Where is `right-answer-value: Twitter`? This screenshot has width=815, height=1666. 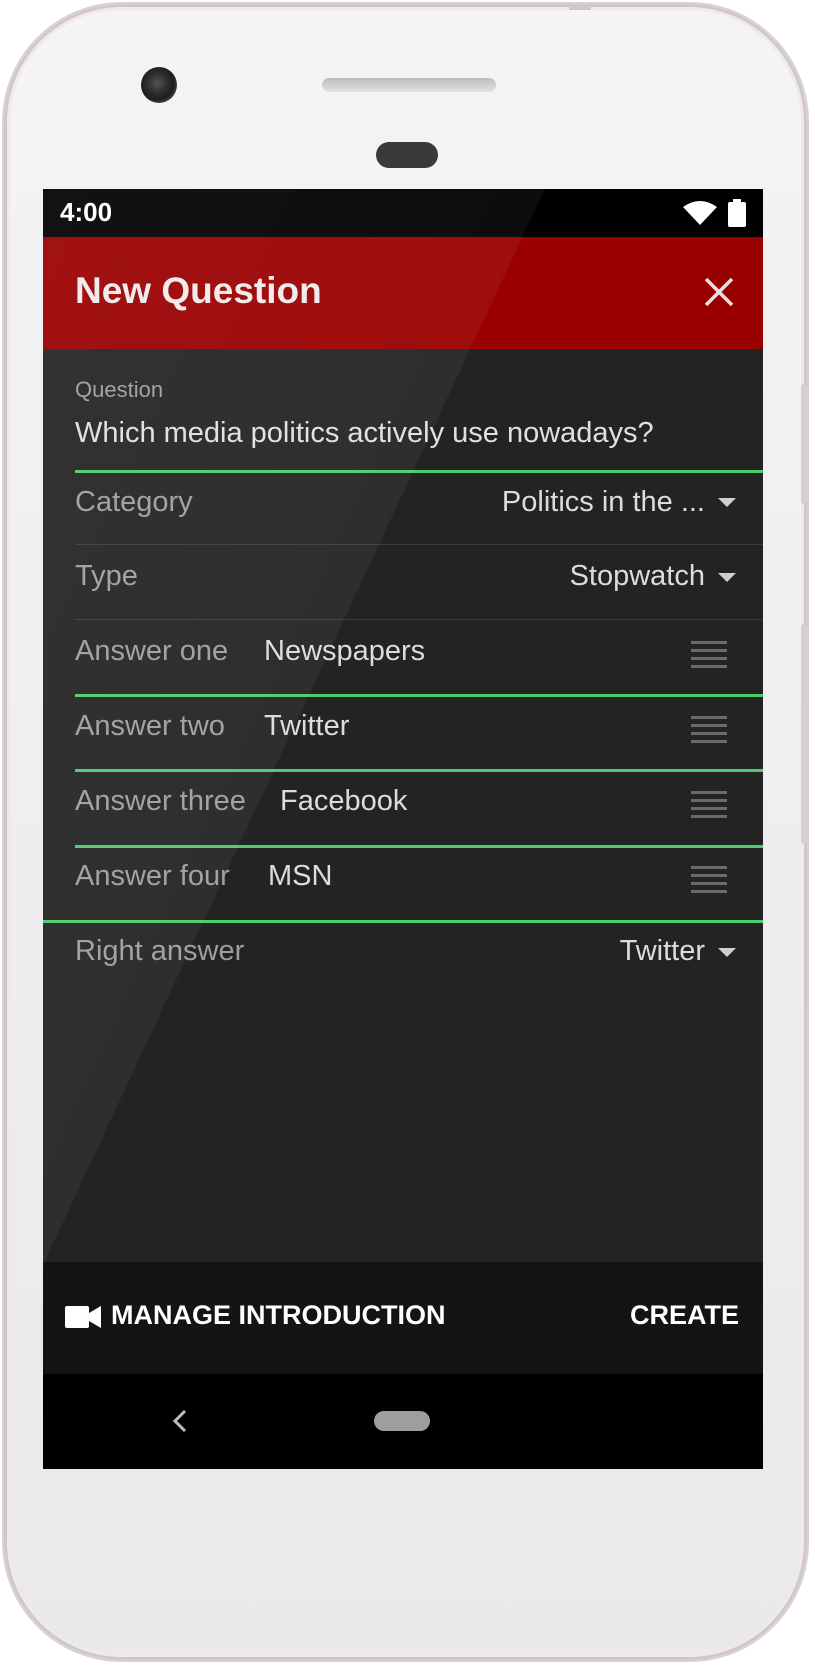 right-answer-value: Twitter is located at coordinates (662, 951).